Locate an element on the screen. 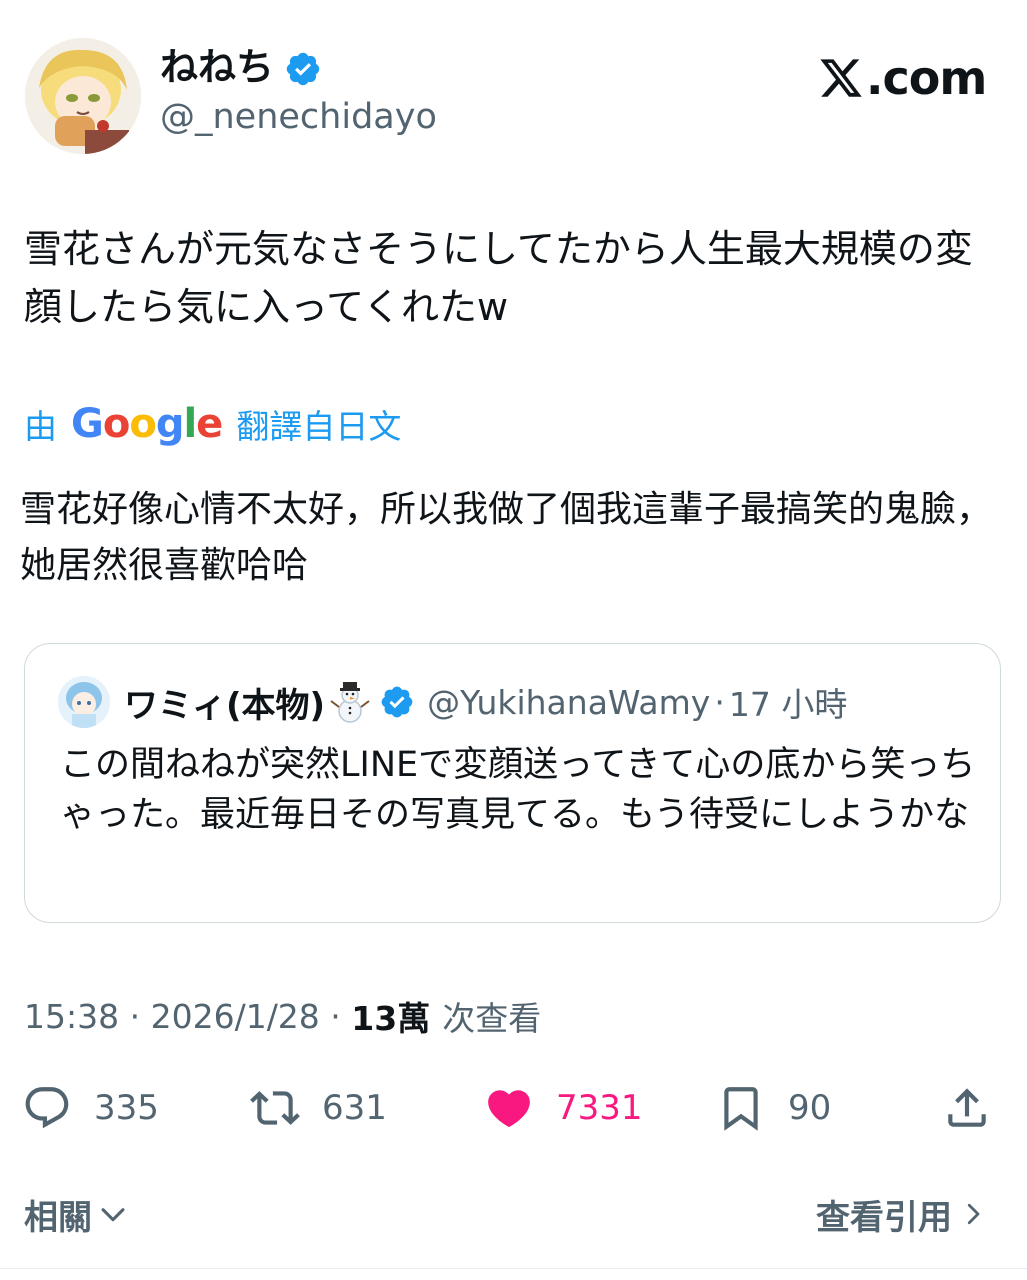 The width and height of the screenshot is (1027, 1280). view-quotes-label: 查看引用 is located at coordinates (884, 1217).